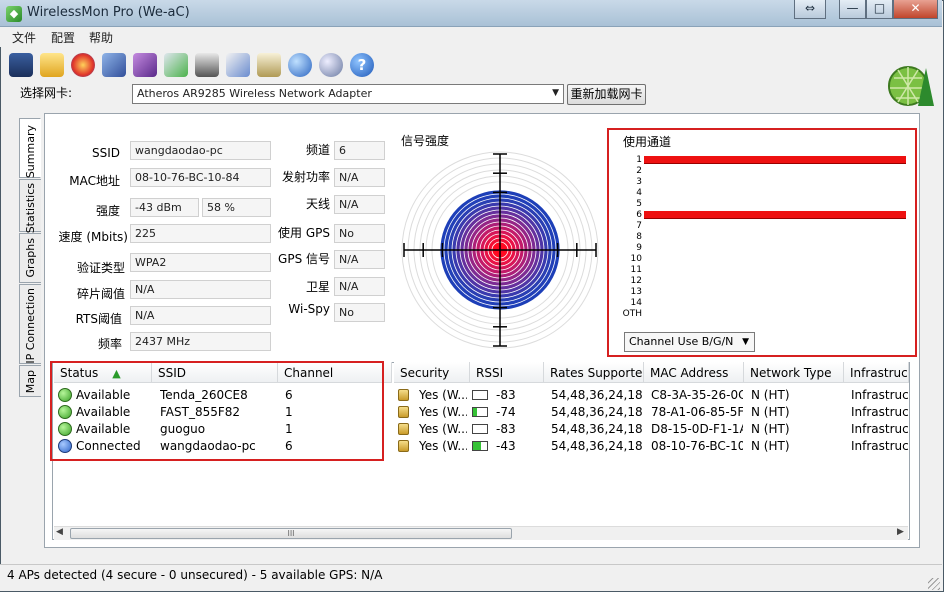  What do you see at coordinates (876, 372) in the screenshot?
I see `col-infrastructure: Infrastructure` at bounding box center [876, 372].